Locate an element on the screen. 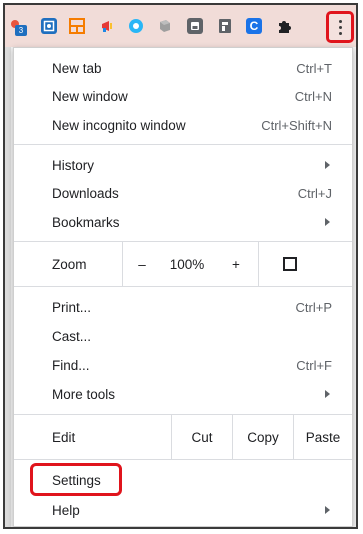 This screenshot has width=363, height=534. kebab-menu-icon is located at coordinates (340, 27).